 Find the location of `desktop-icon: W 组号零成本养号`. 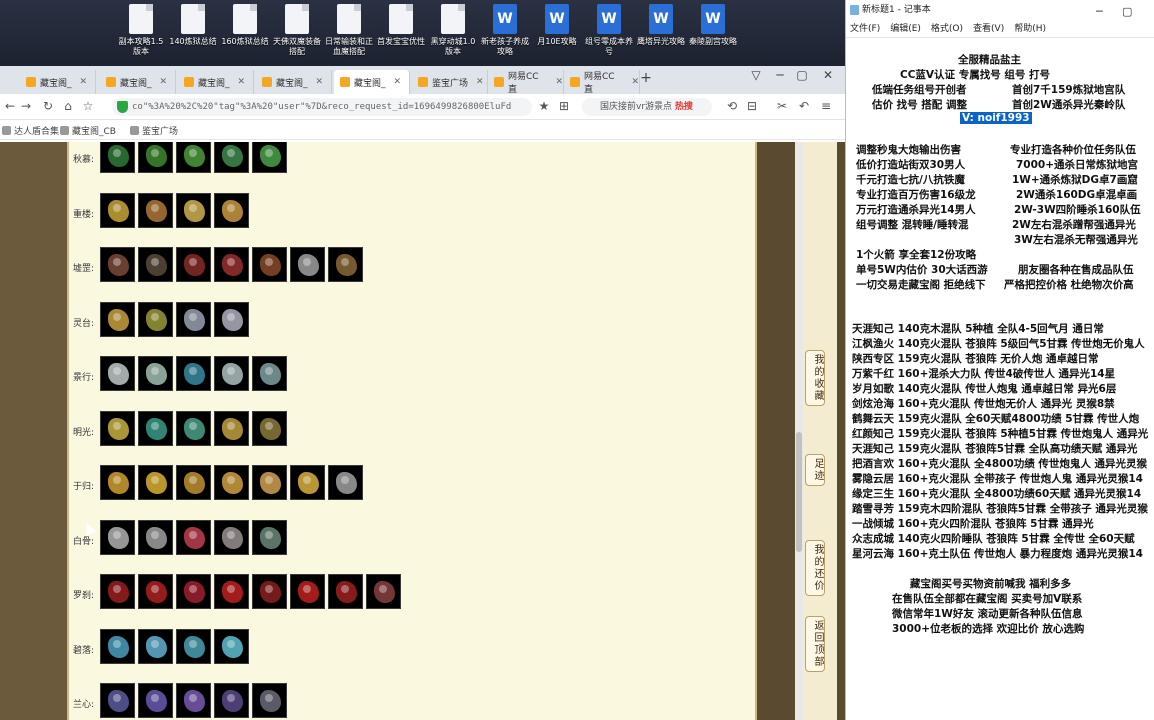

desktop-icon: W 组号零成本养号 is located at coordinates (609, 35).